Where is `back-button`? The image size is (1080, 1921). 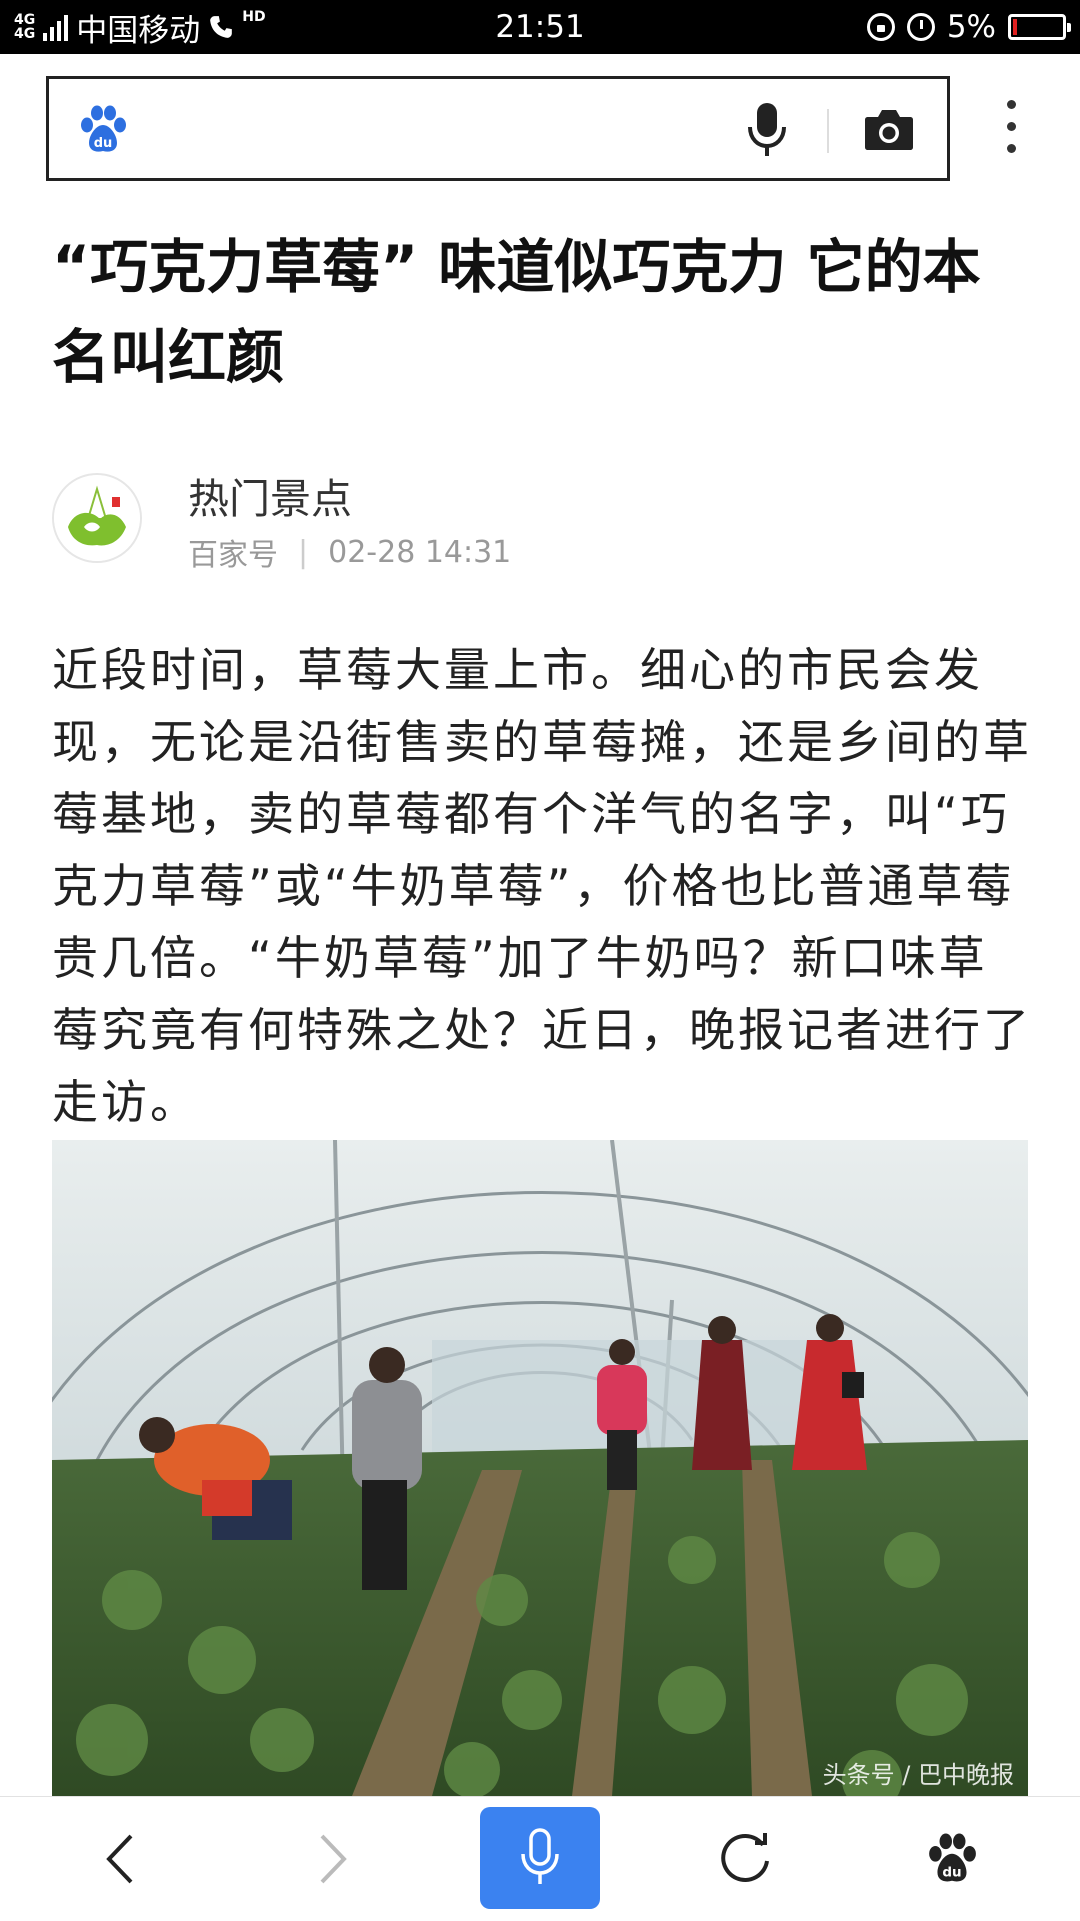 back-button is located at coordinates (120, 1859).